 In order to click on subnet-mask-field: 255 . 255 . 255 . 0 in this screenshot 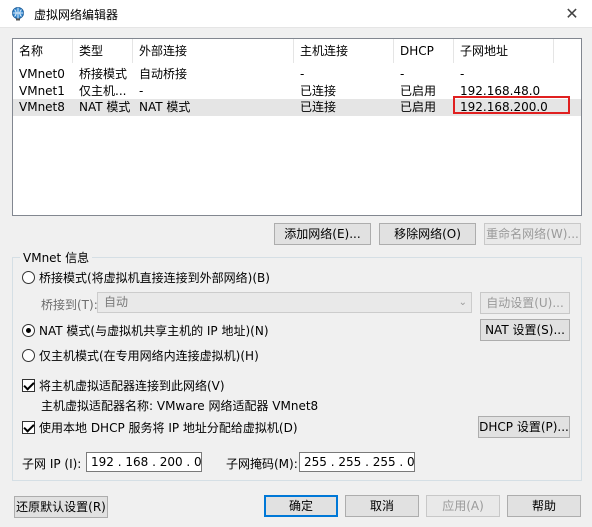, I will do `click(357, 462)`.